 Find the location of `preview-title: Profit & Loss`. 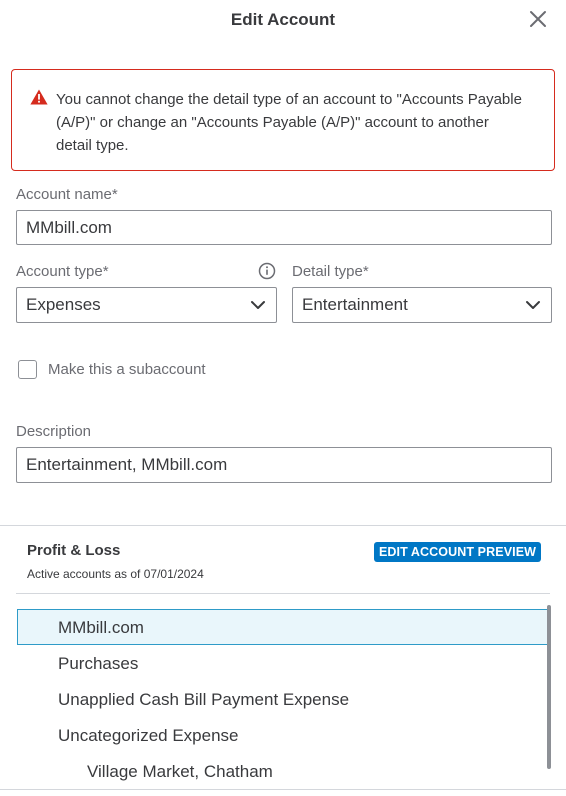

preview-title: Profit & Loss is located at coordinates (74, 550).